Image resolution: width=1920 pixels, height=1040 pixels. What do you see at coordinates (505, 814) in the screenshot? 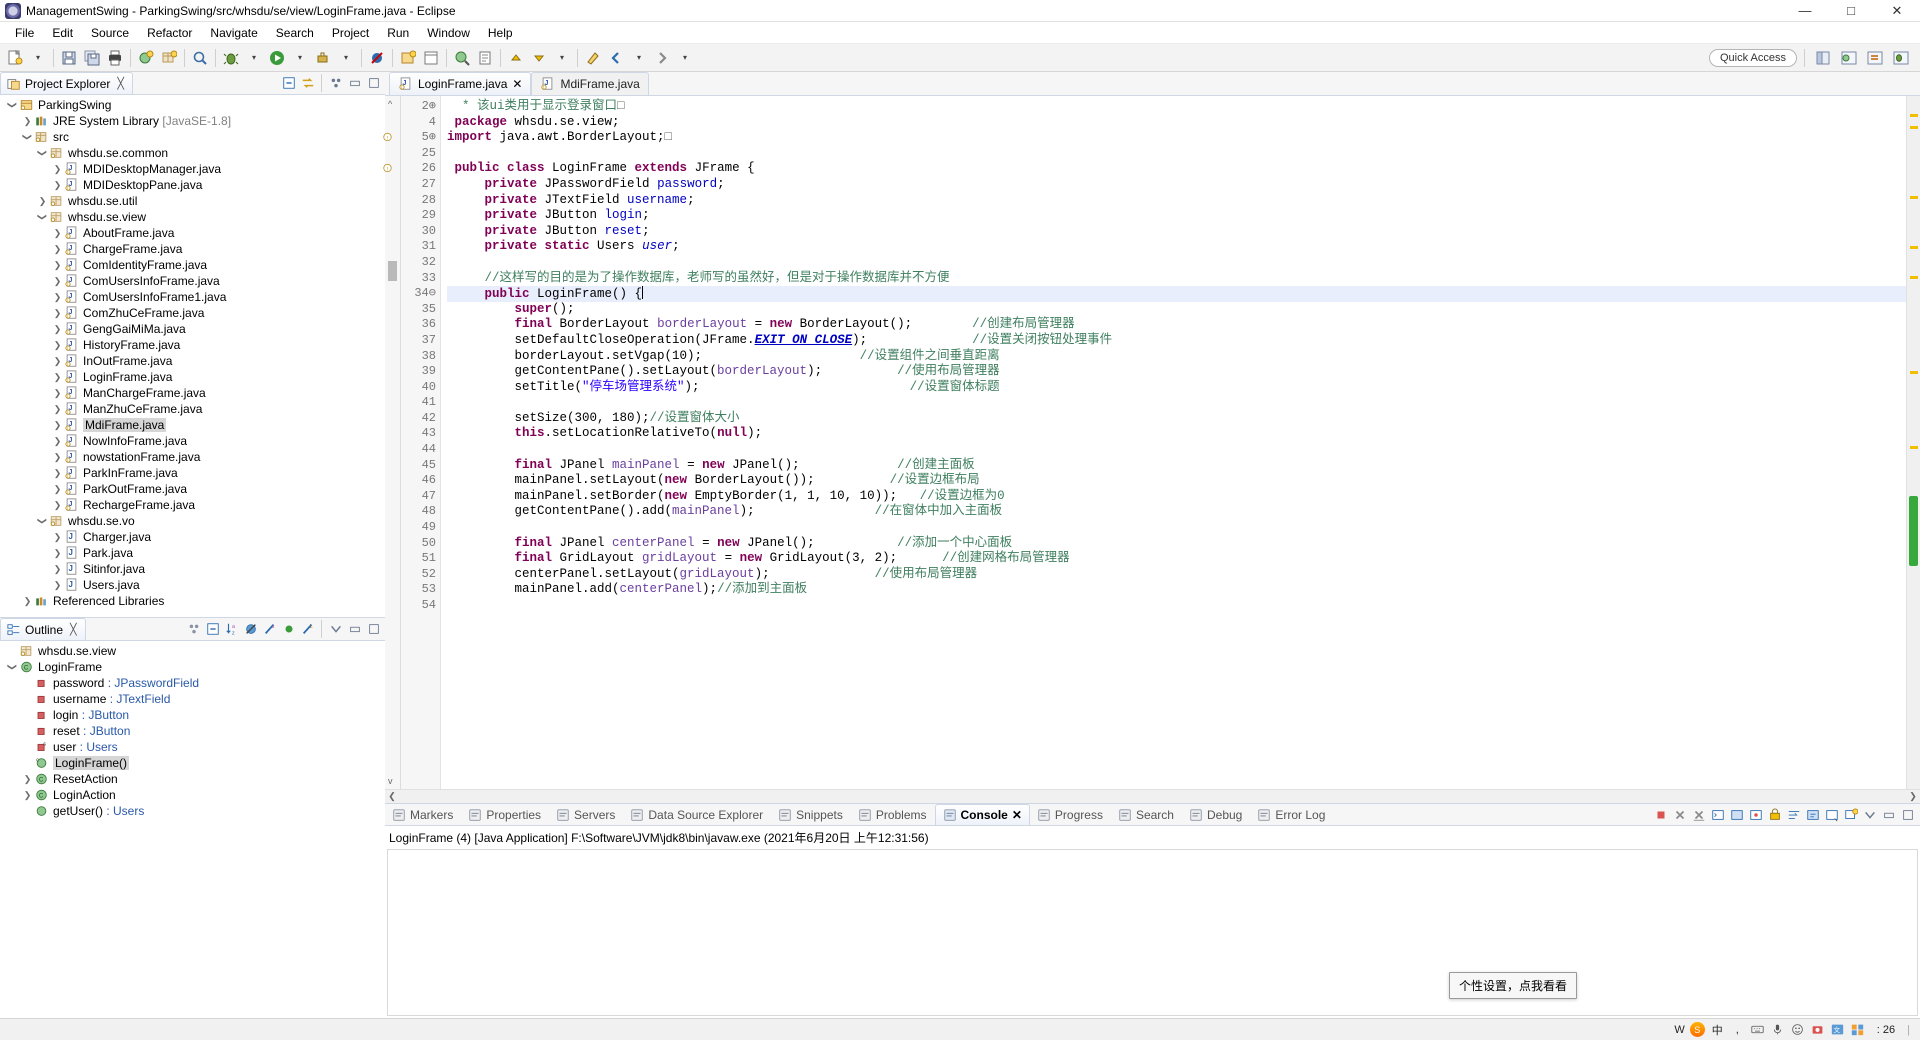
I see `bottom-tab: Properties` at bounding box center [505, 814].